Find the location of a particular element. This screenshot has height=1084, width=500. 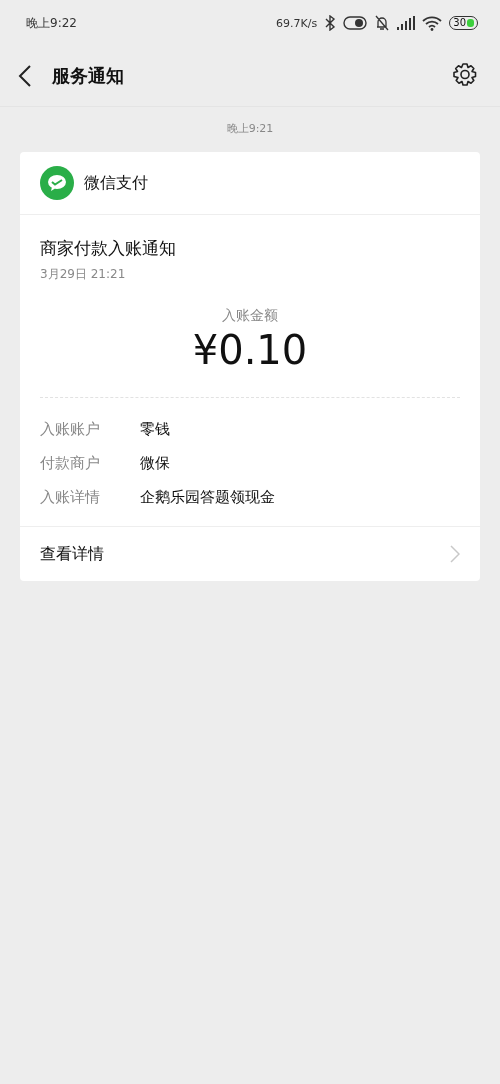

back-icon is located at coordinates (25, 76).